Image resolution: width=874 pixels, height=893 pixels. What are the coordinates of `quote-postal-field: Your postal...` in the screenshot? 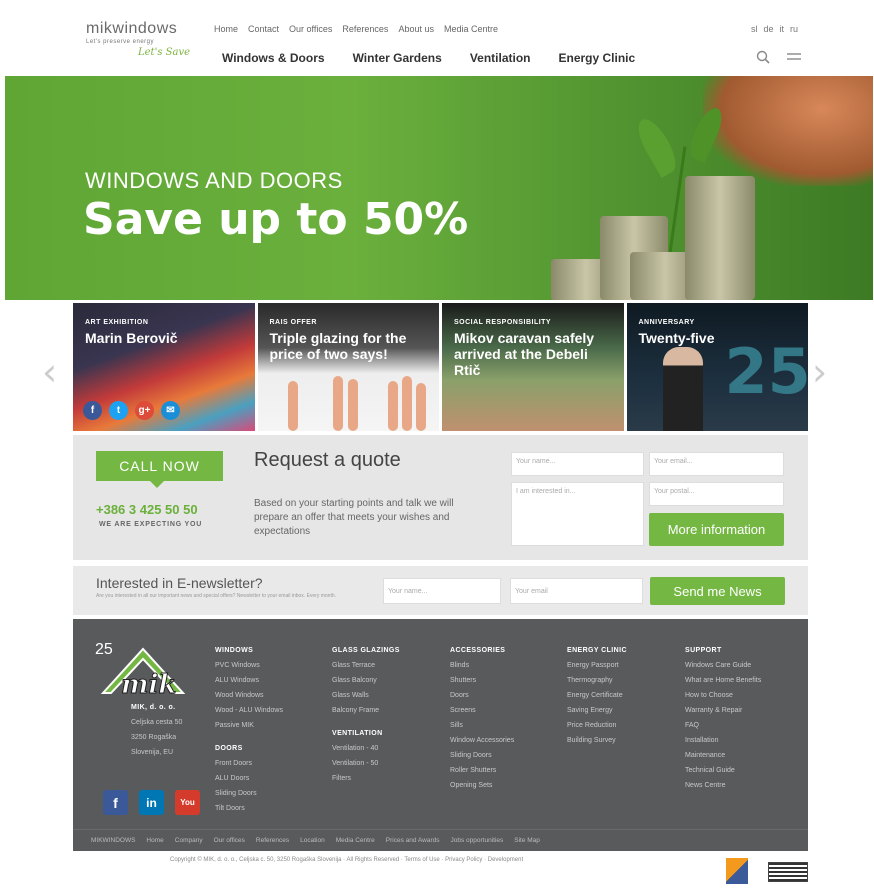 It's located at (716, 494).